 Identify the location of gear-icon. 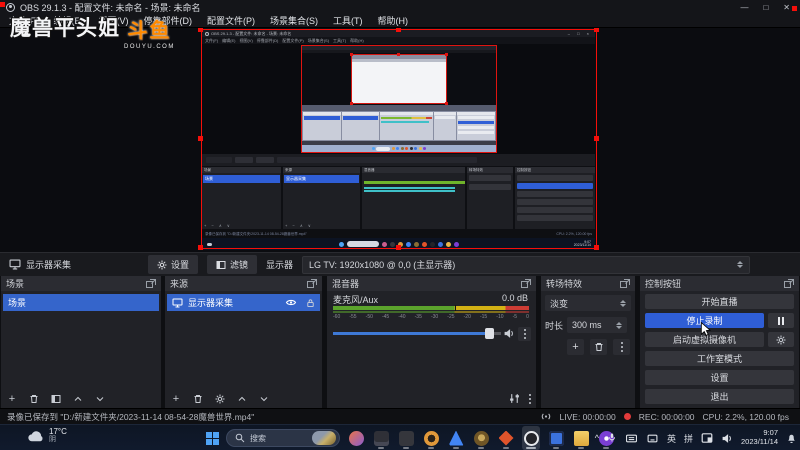
(781, 339).